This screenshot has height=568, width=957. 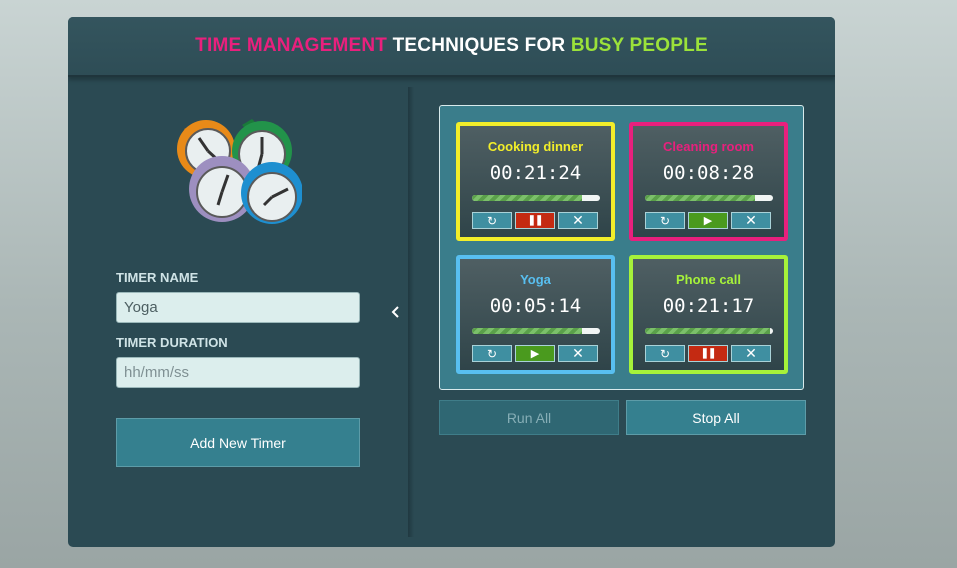 I want to click on stop-all-button: Stop All, so click(x=716, y=417).